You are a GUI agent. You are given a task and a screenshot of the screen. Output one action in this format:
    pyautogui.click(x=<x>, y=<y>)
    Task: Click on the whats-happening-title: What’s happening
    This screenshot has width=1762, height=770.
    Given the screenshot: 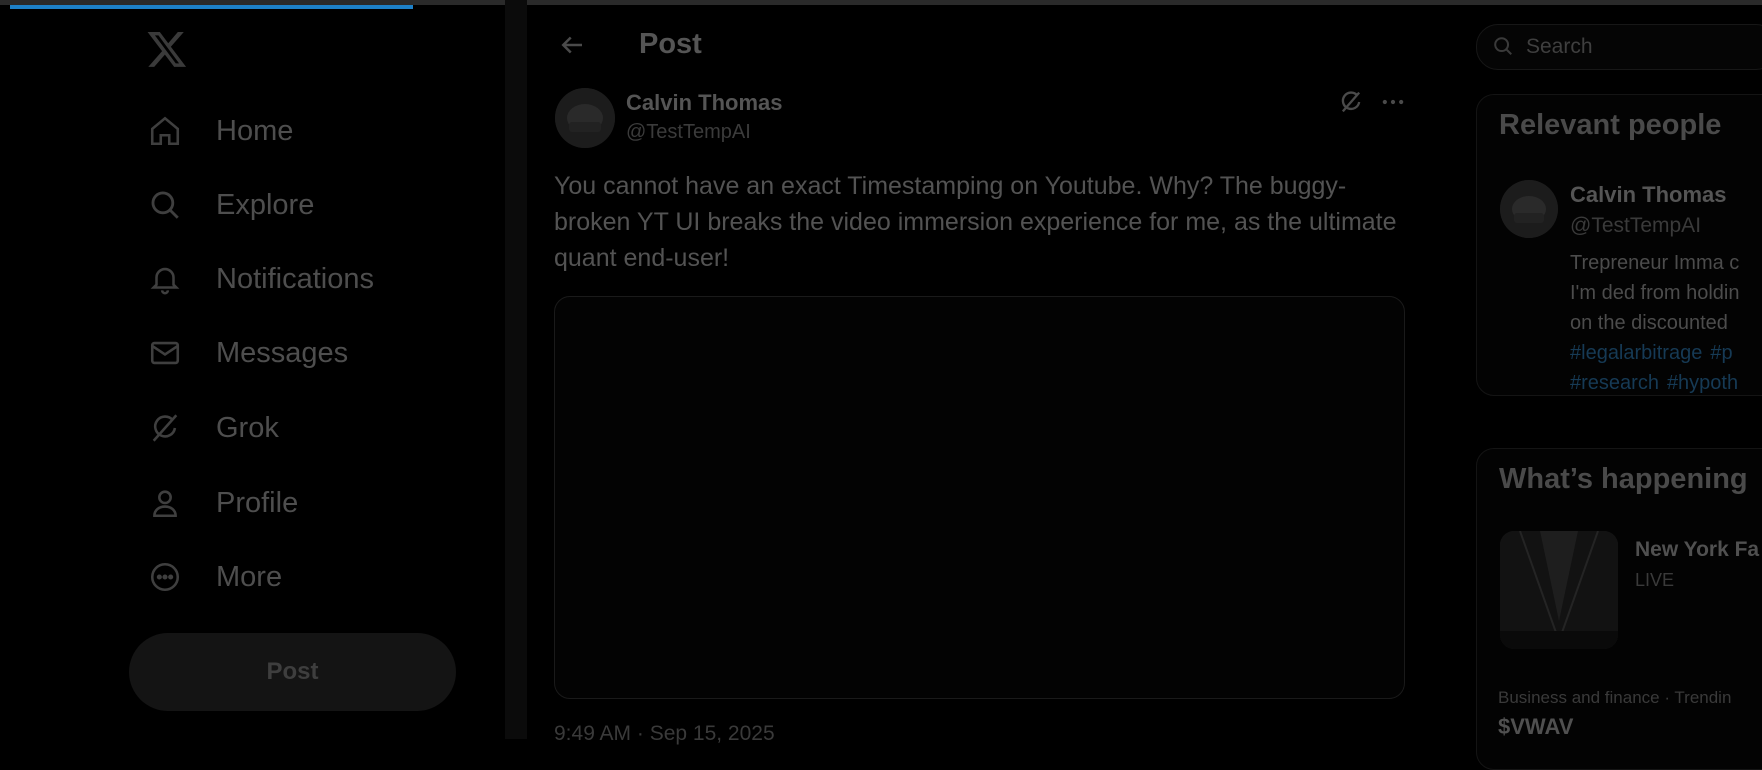 What is the action you would take?
    pyautogui.click(x=1623, y=479)
    